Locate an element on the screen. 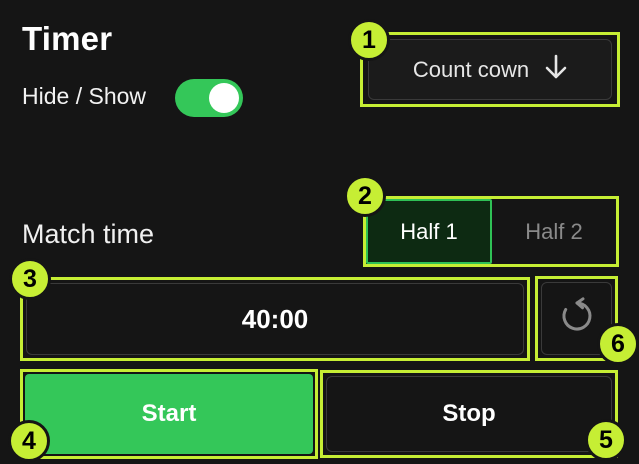  stop-button: Stop is located at coordinates (469, 414).